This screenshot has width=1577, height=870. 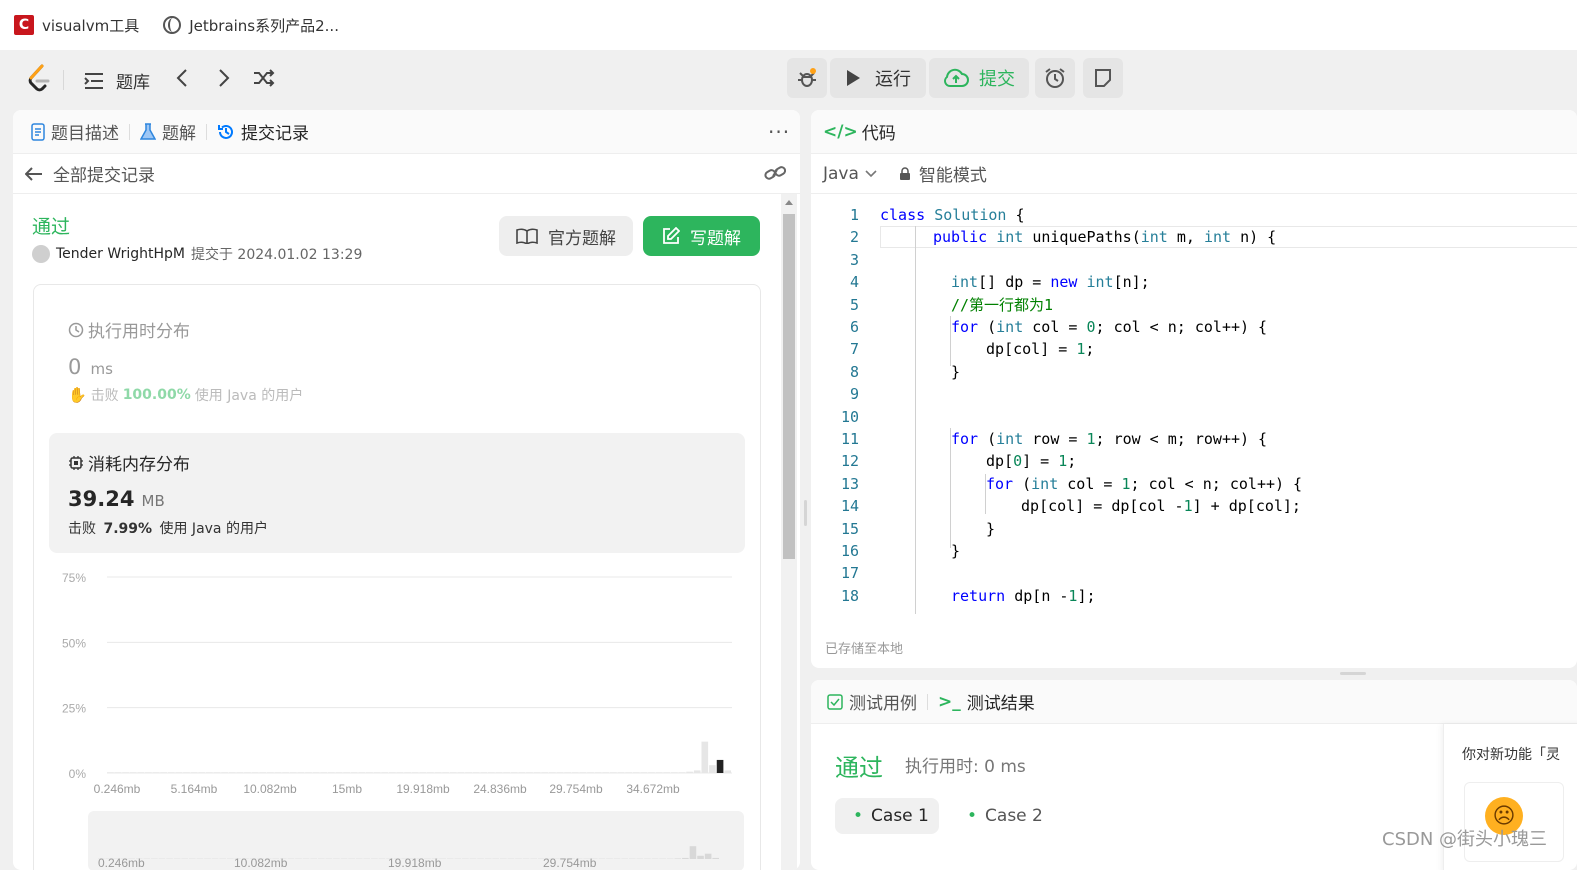 I want to click on line-number: 12, so click(x=835, y=461).